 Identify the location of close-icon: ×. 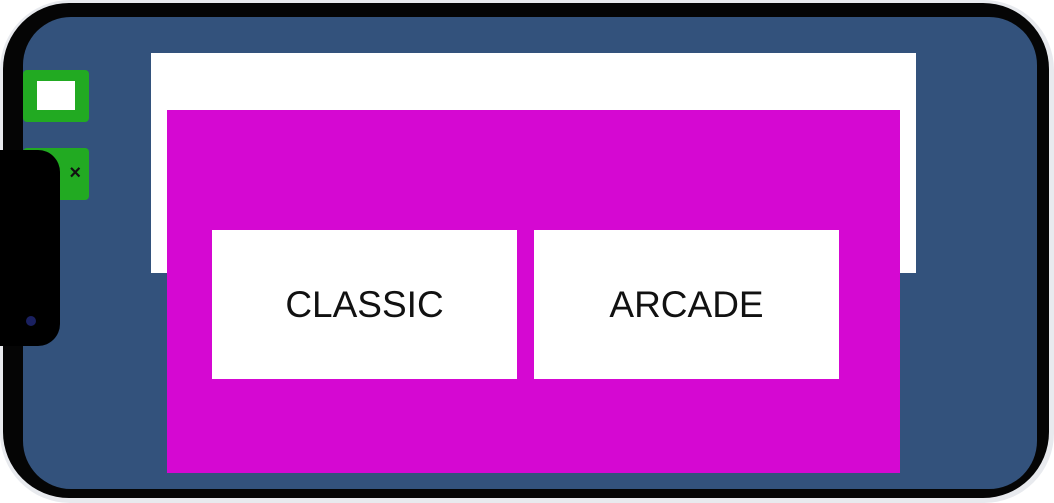
(75, 173).